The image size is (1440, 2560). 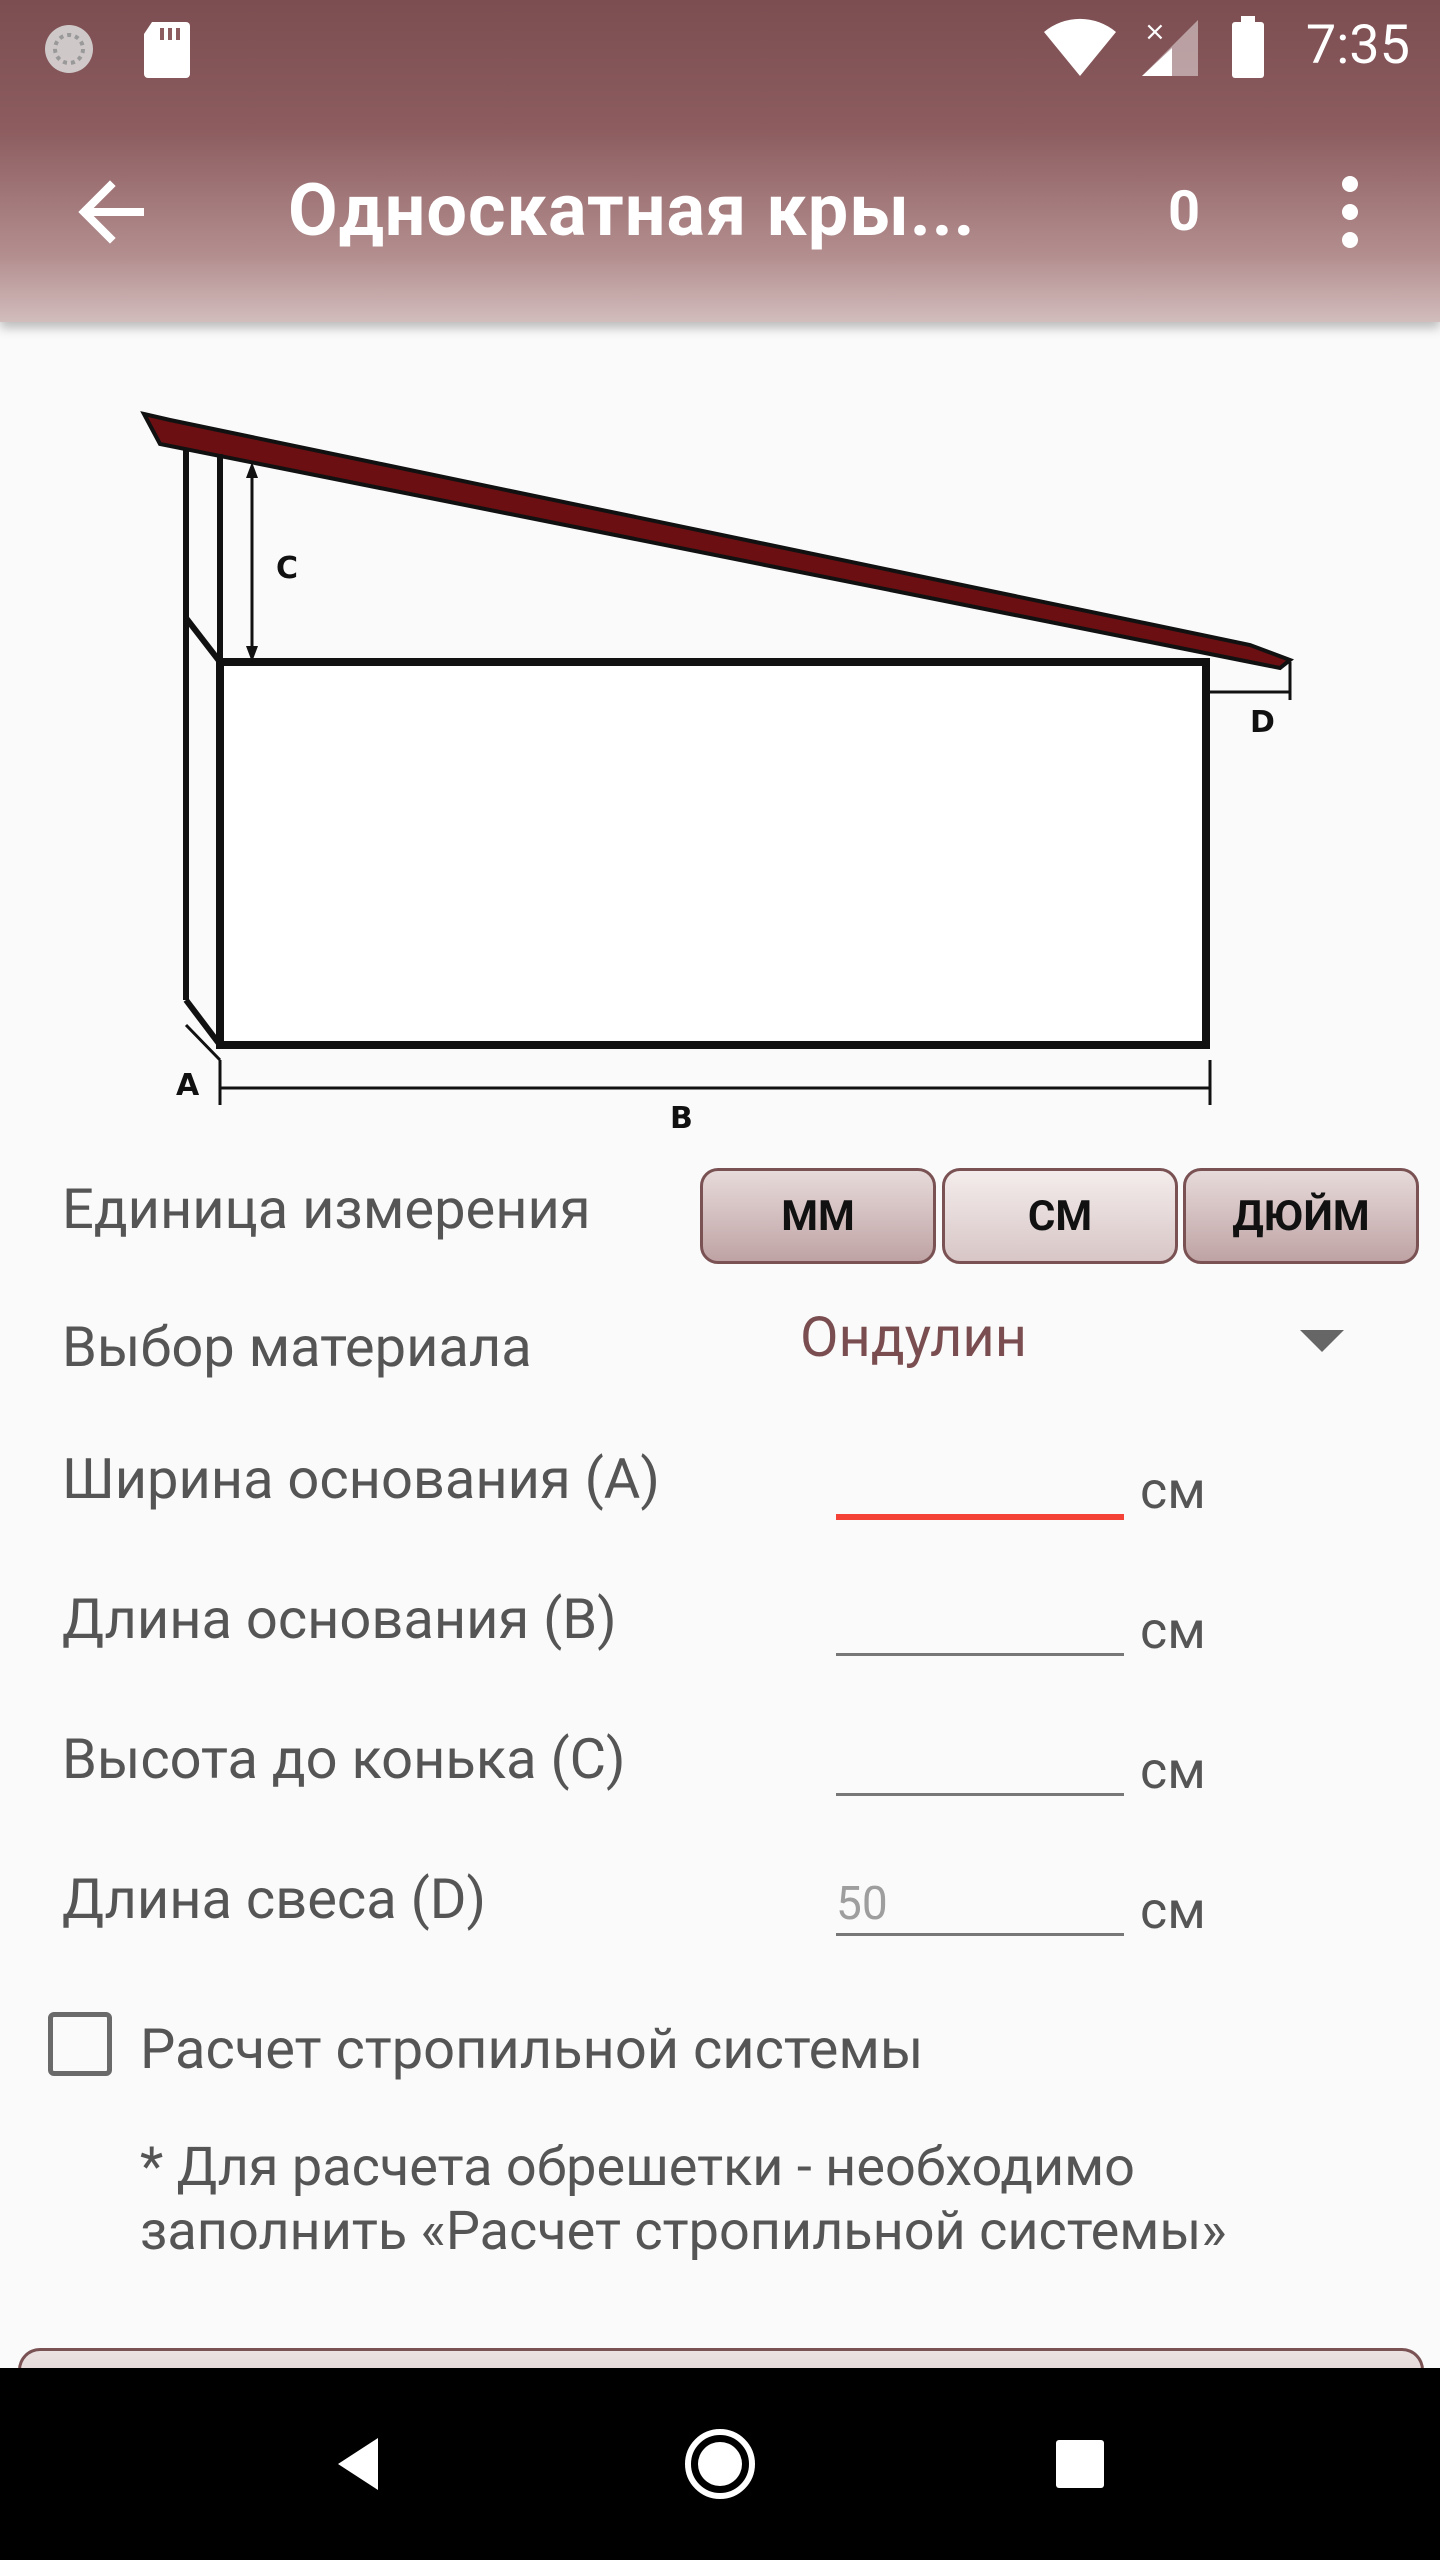 What do you see at coordinates (681, 1118) in the screenshot?
I see `label-b: B` at bounding box center [681, 1118].